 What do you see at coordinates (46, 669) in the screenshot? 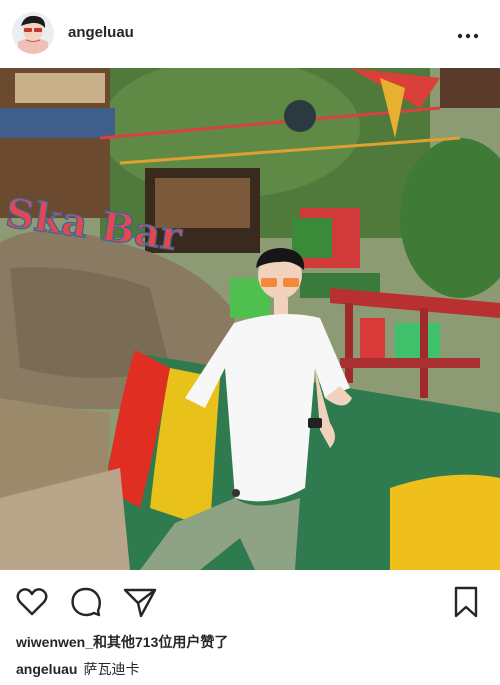
I see `caption-username: angeluau` at bounding box center [46, 669].